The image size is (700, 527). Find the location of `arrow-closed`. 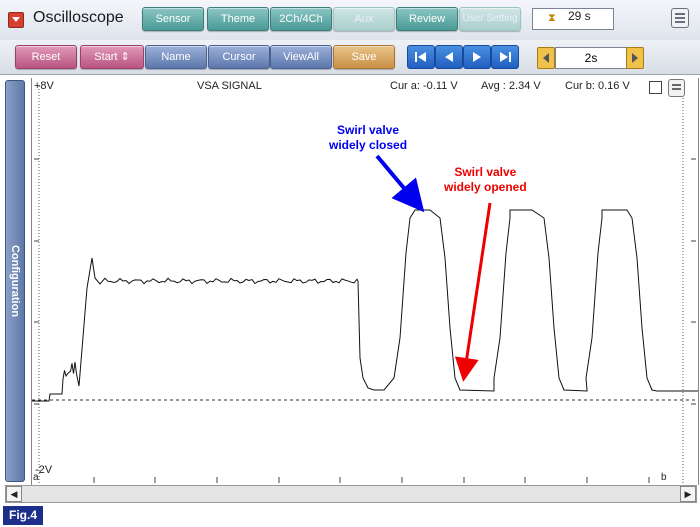

arrow-closed is located at coordinates (400, 183).